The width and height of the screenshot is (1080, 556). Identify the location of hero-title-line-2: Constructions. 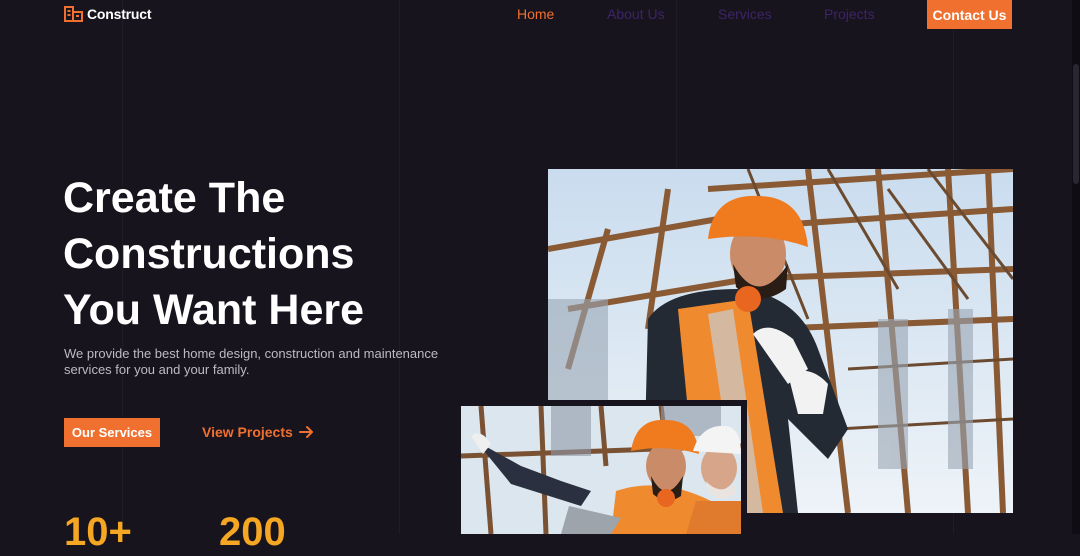
(209, 254).